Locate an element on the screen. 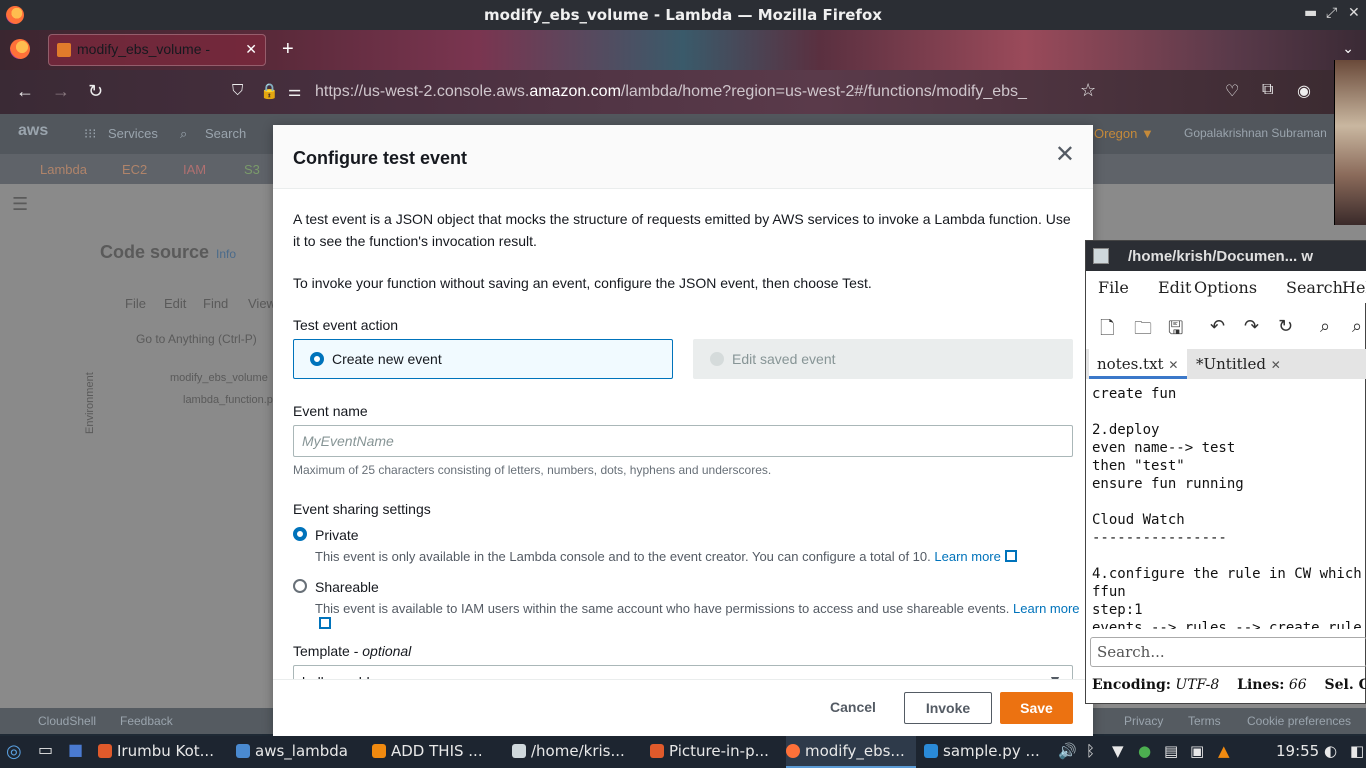  close-window-icon: ✕ is located at coordinates (1354, 13).